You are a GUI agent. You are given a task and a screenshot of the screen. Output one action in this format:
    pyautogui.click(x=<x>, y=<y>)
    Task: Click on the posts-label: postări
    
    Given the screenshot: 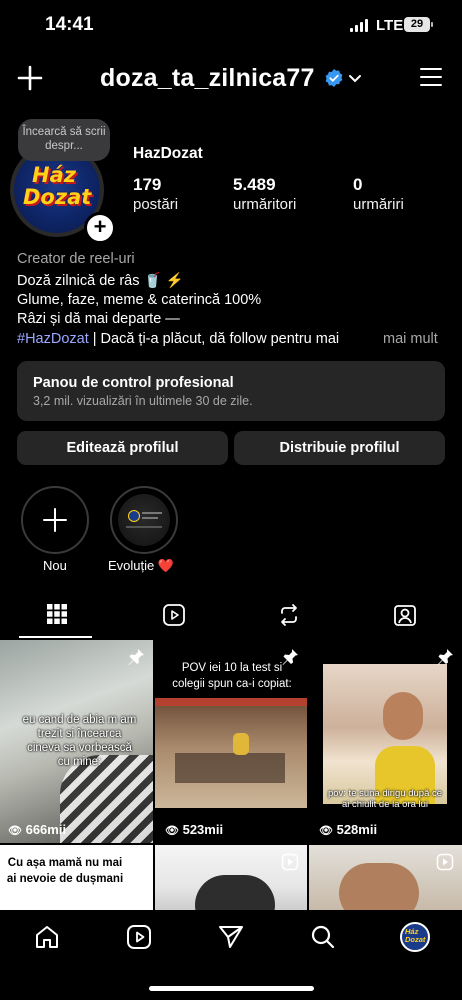 What is the action you would take?
    pyautogui.click(x=155, y=204)
    